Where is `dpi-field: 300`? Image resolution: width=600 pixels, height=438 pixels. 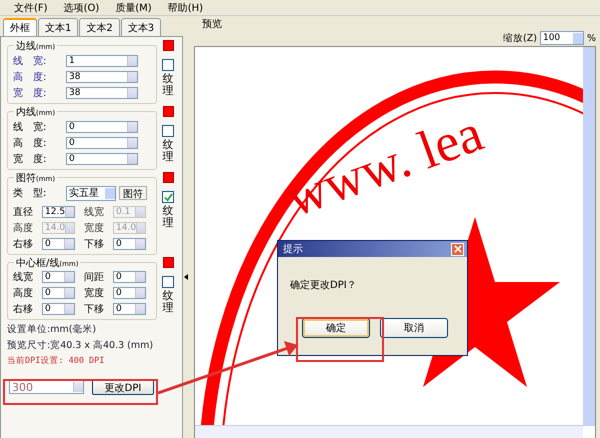 dpi-field: 300 is located at coordinates (46, 387).